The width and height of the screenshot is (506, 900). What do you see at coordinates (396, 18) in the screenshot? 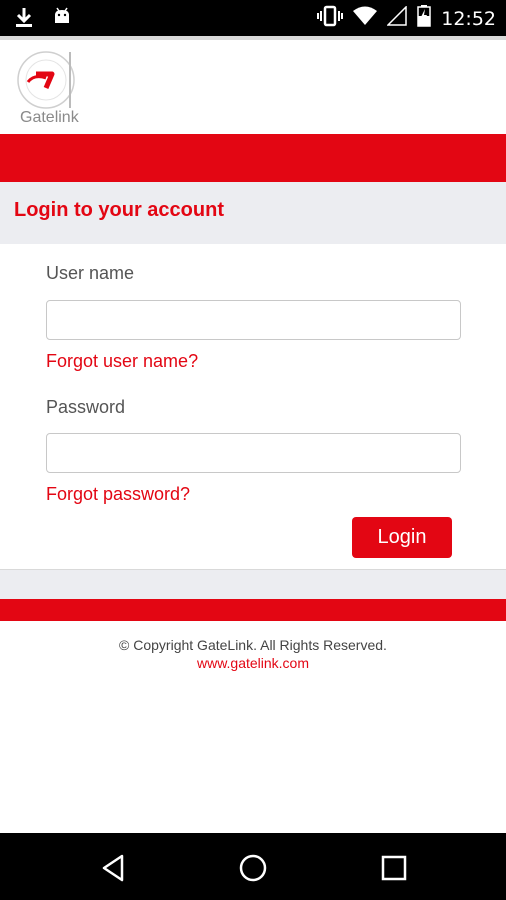
I see `signal-icon` at bounding box center [396, 18].